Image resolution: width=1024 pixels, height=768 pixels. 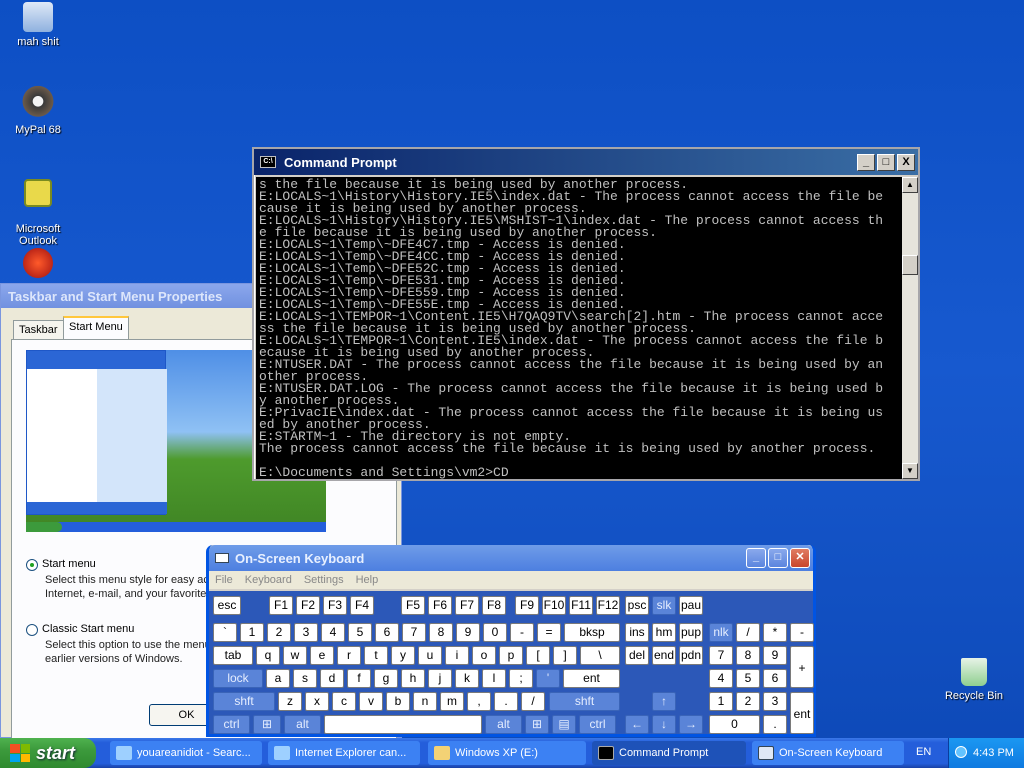 What do you see at coordinates (225, 632) in the screenshot?
I see `osk-key: `` at bounding box center [225, 632].